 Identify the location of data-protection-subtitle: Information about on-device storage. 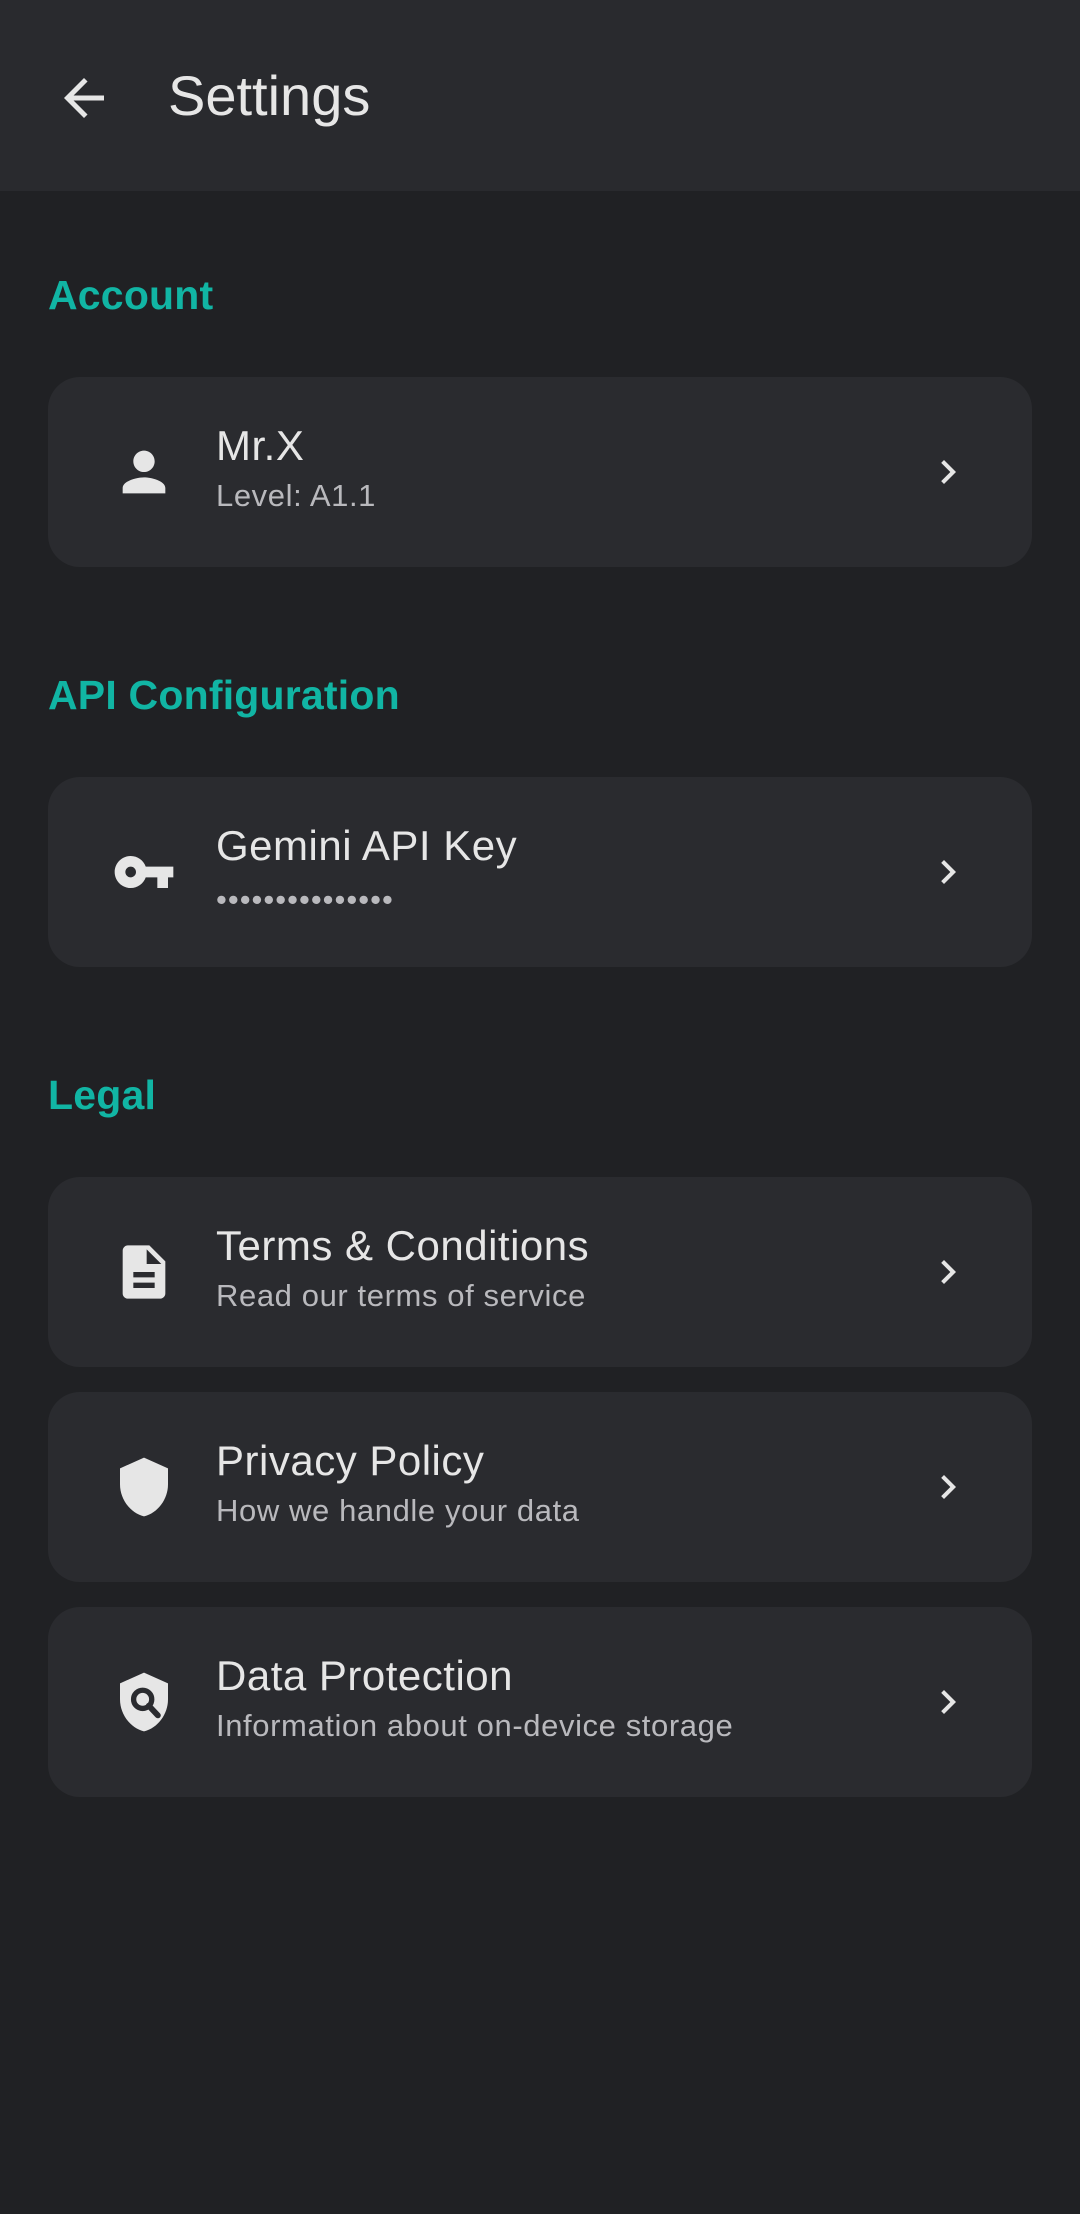
(475, 1725).